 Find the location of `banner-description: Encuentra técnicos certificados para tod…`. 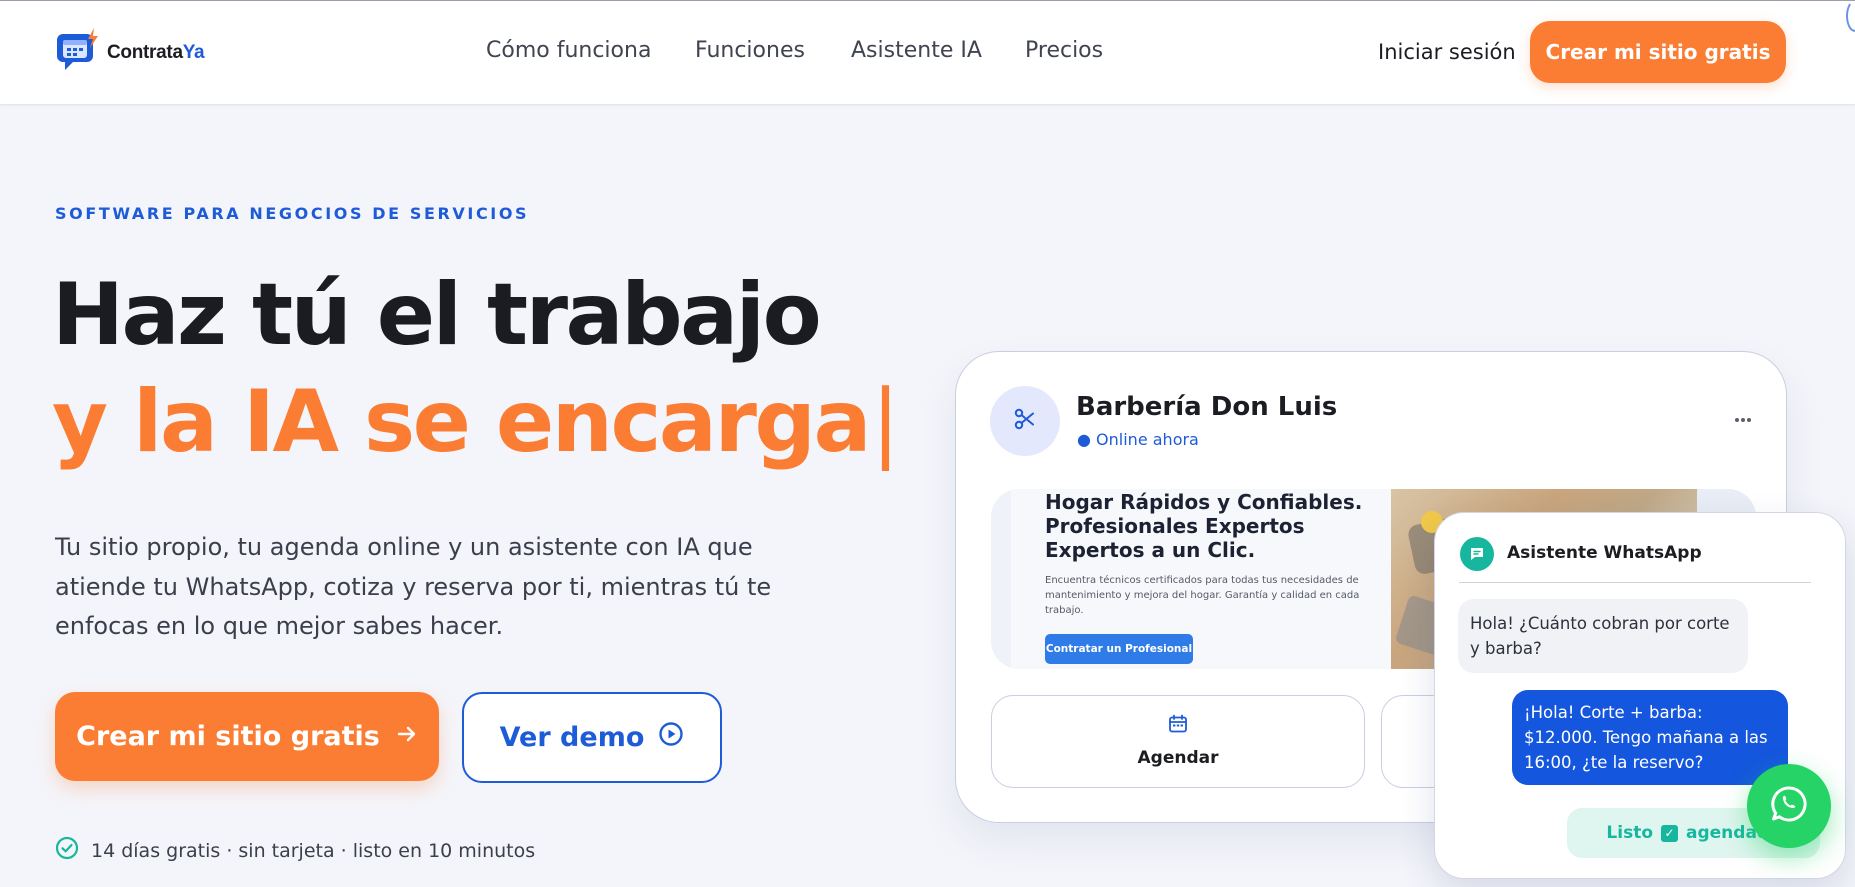

banner-description: Encuentra técnicos certificados para tod… is located at coordinates (1202, 595).